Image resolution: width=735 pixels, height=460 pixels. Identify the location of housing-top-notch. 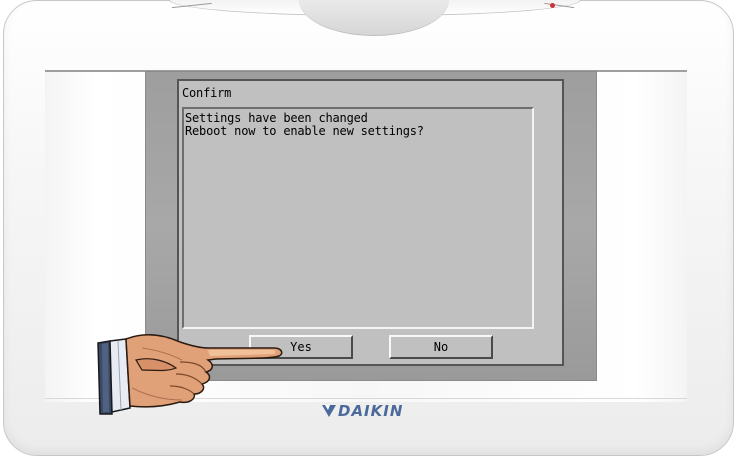
(374, 18).